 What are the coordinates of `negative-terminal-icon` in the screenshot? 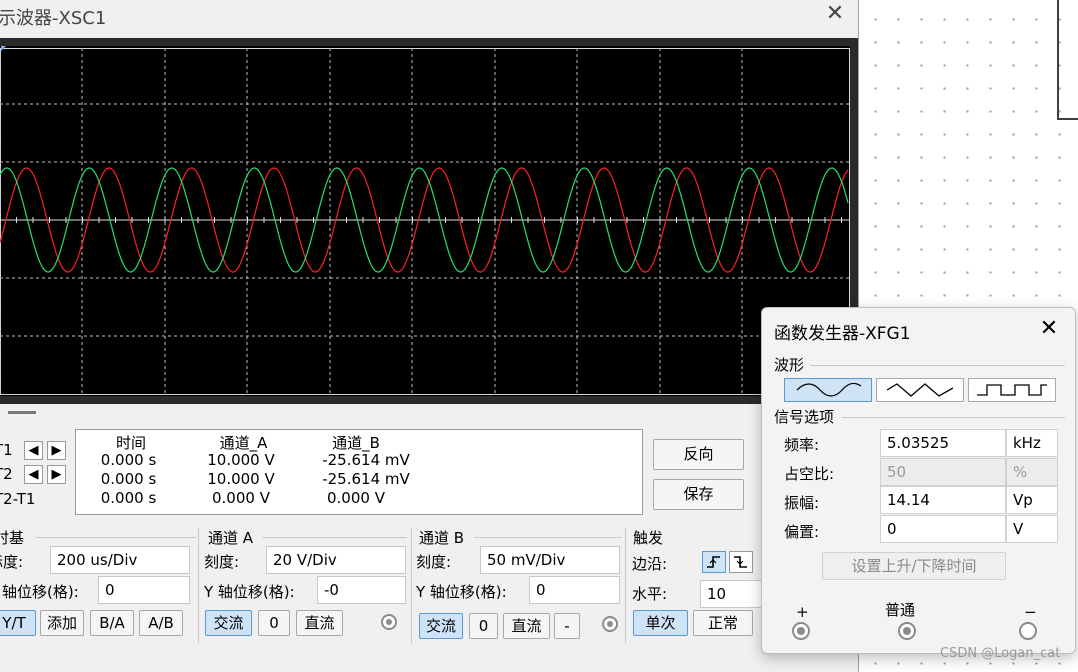 It's located at (1028, 631).